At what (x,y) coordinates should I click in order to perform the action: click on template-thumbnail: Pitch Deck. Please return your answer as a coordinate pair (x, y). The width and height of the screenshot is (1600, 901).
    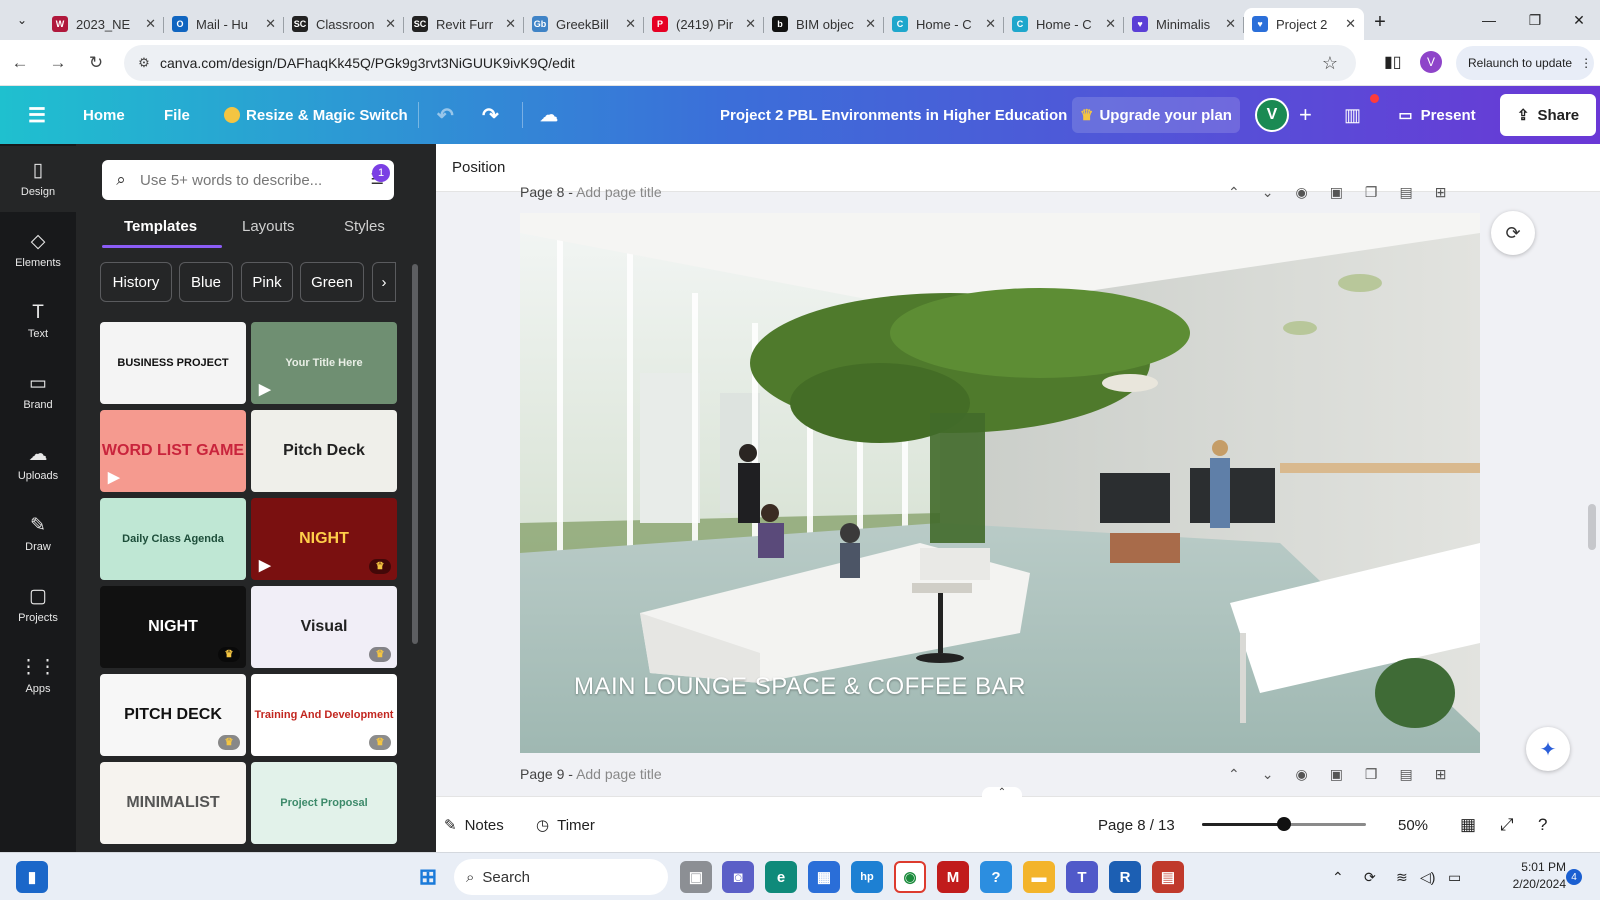
    Looking at the image, I should click on (324, 451).